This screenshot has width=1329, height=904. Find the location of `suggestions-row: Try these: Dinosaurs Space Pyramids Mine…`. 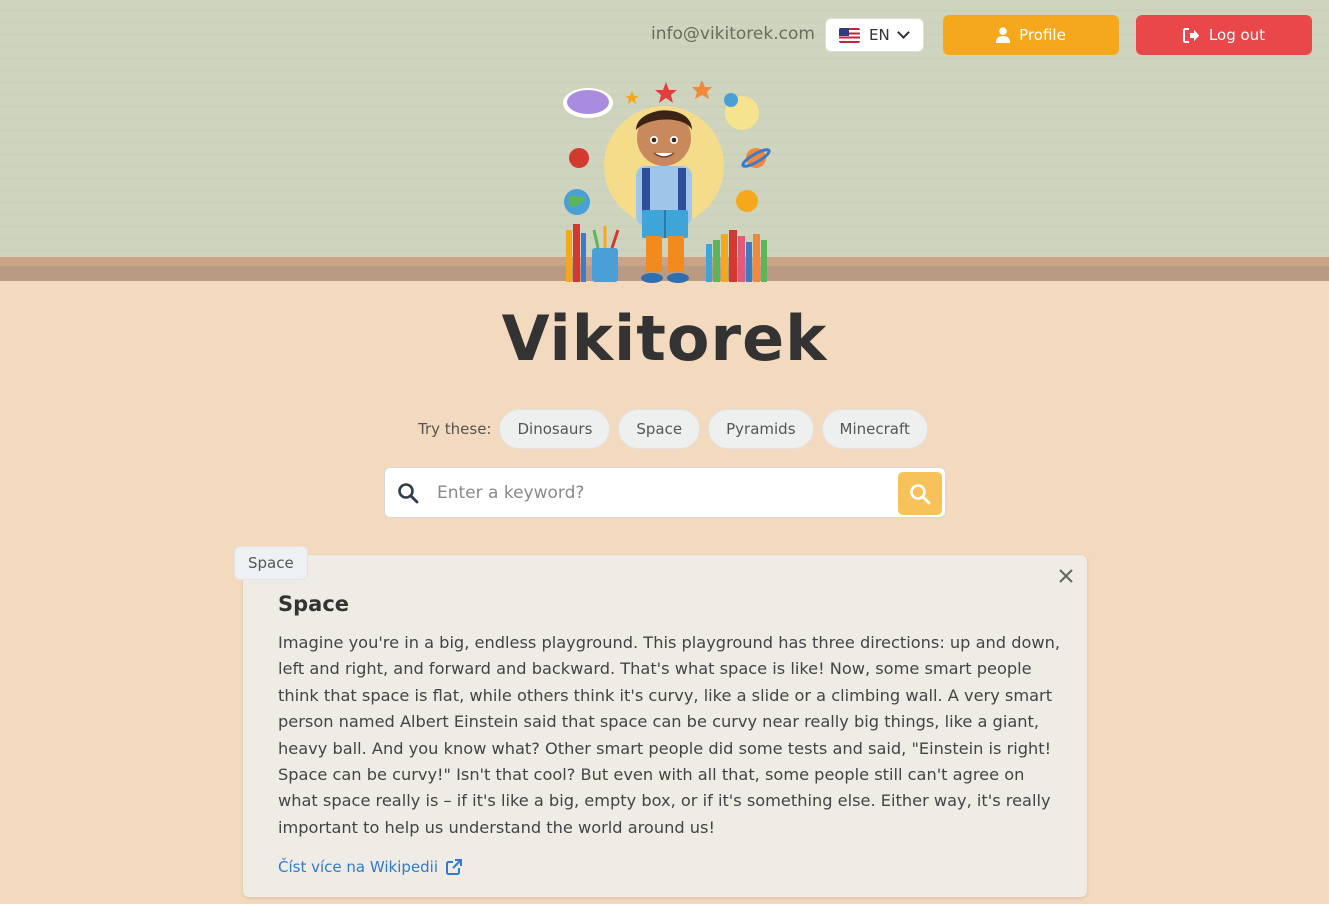

suggestions-row: Try these: Dinosaurs Space Pyramids Mine… is located at coordinates (673, 429).